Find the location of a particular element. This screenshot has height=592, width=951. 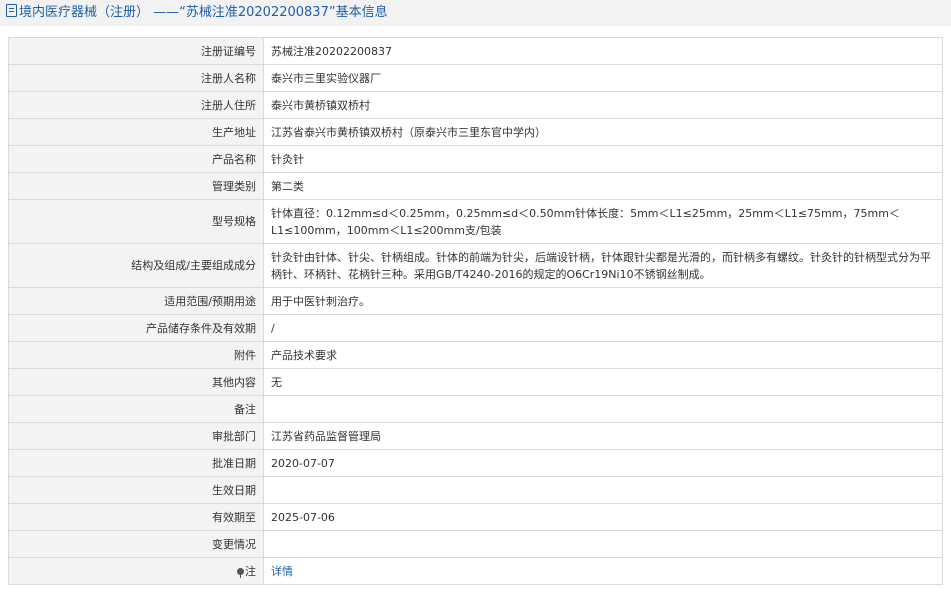

row-value: 无 is located at coordinates (603, 382).